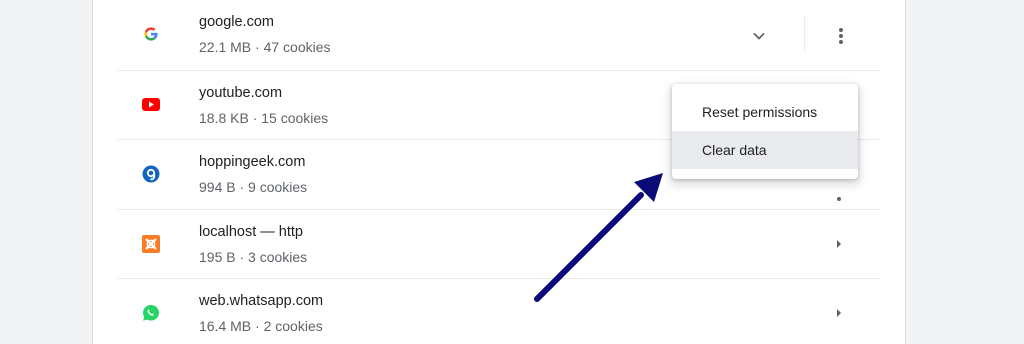 This screenshot has height=344, width=1024. I want to click on site-storage-info: 18.8 KB · 15 cookies, so click(264, 117).